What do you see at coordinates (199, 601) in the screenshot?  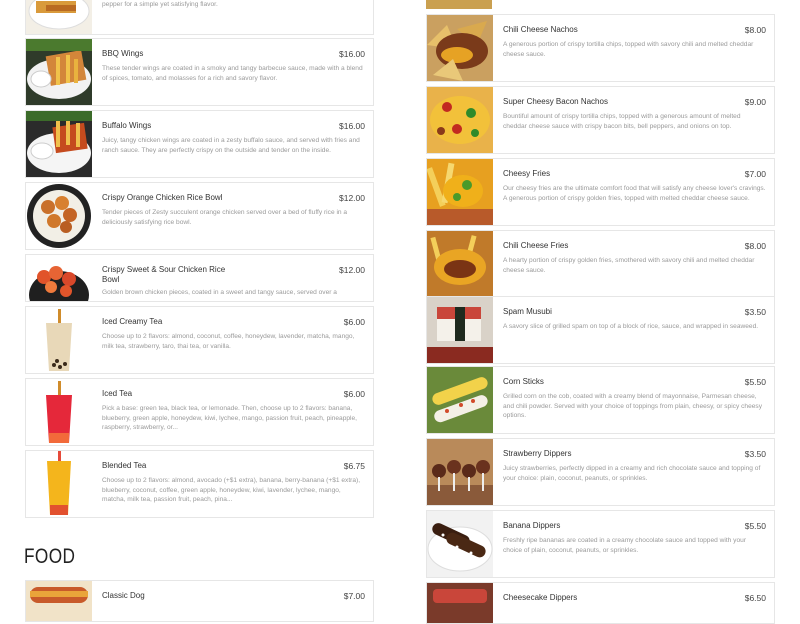 I see `menu-item-card: Classic Dog $7.00` at bounding box center [199, 601].